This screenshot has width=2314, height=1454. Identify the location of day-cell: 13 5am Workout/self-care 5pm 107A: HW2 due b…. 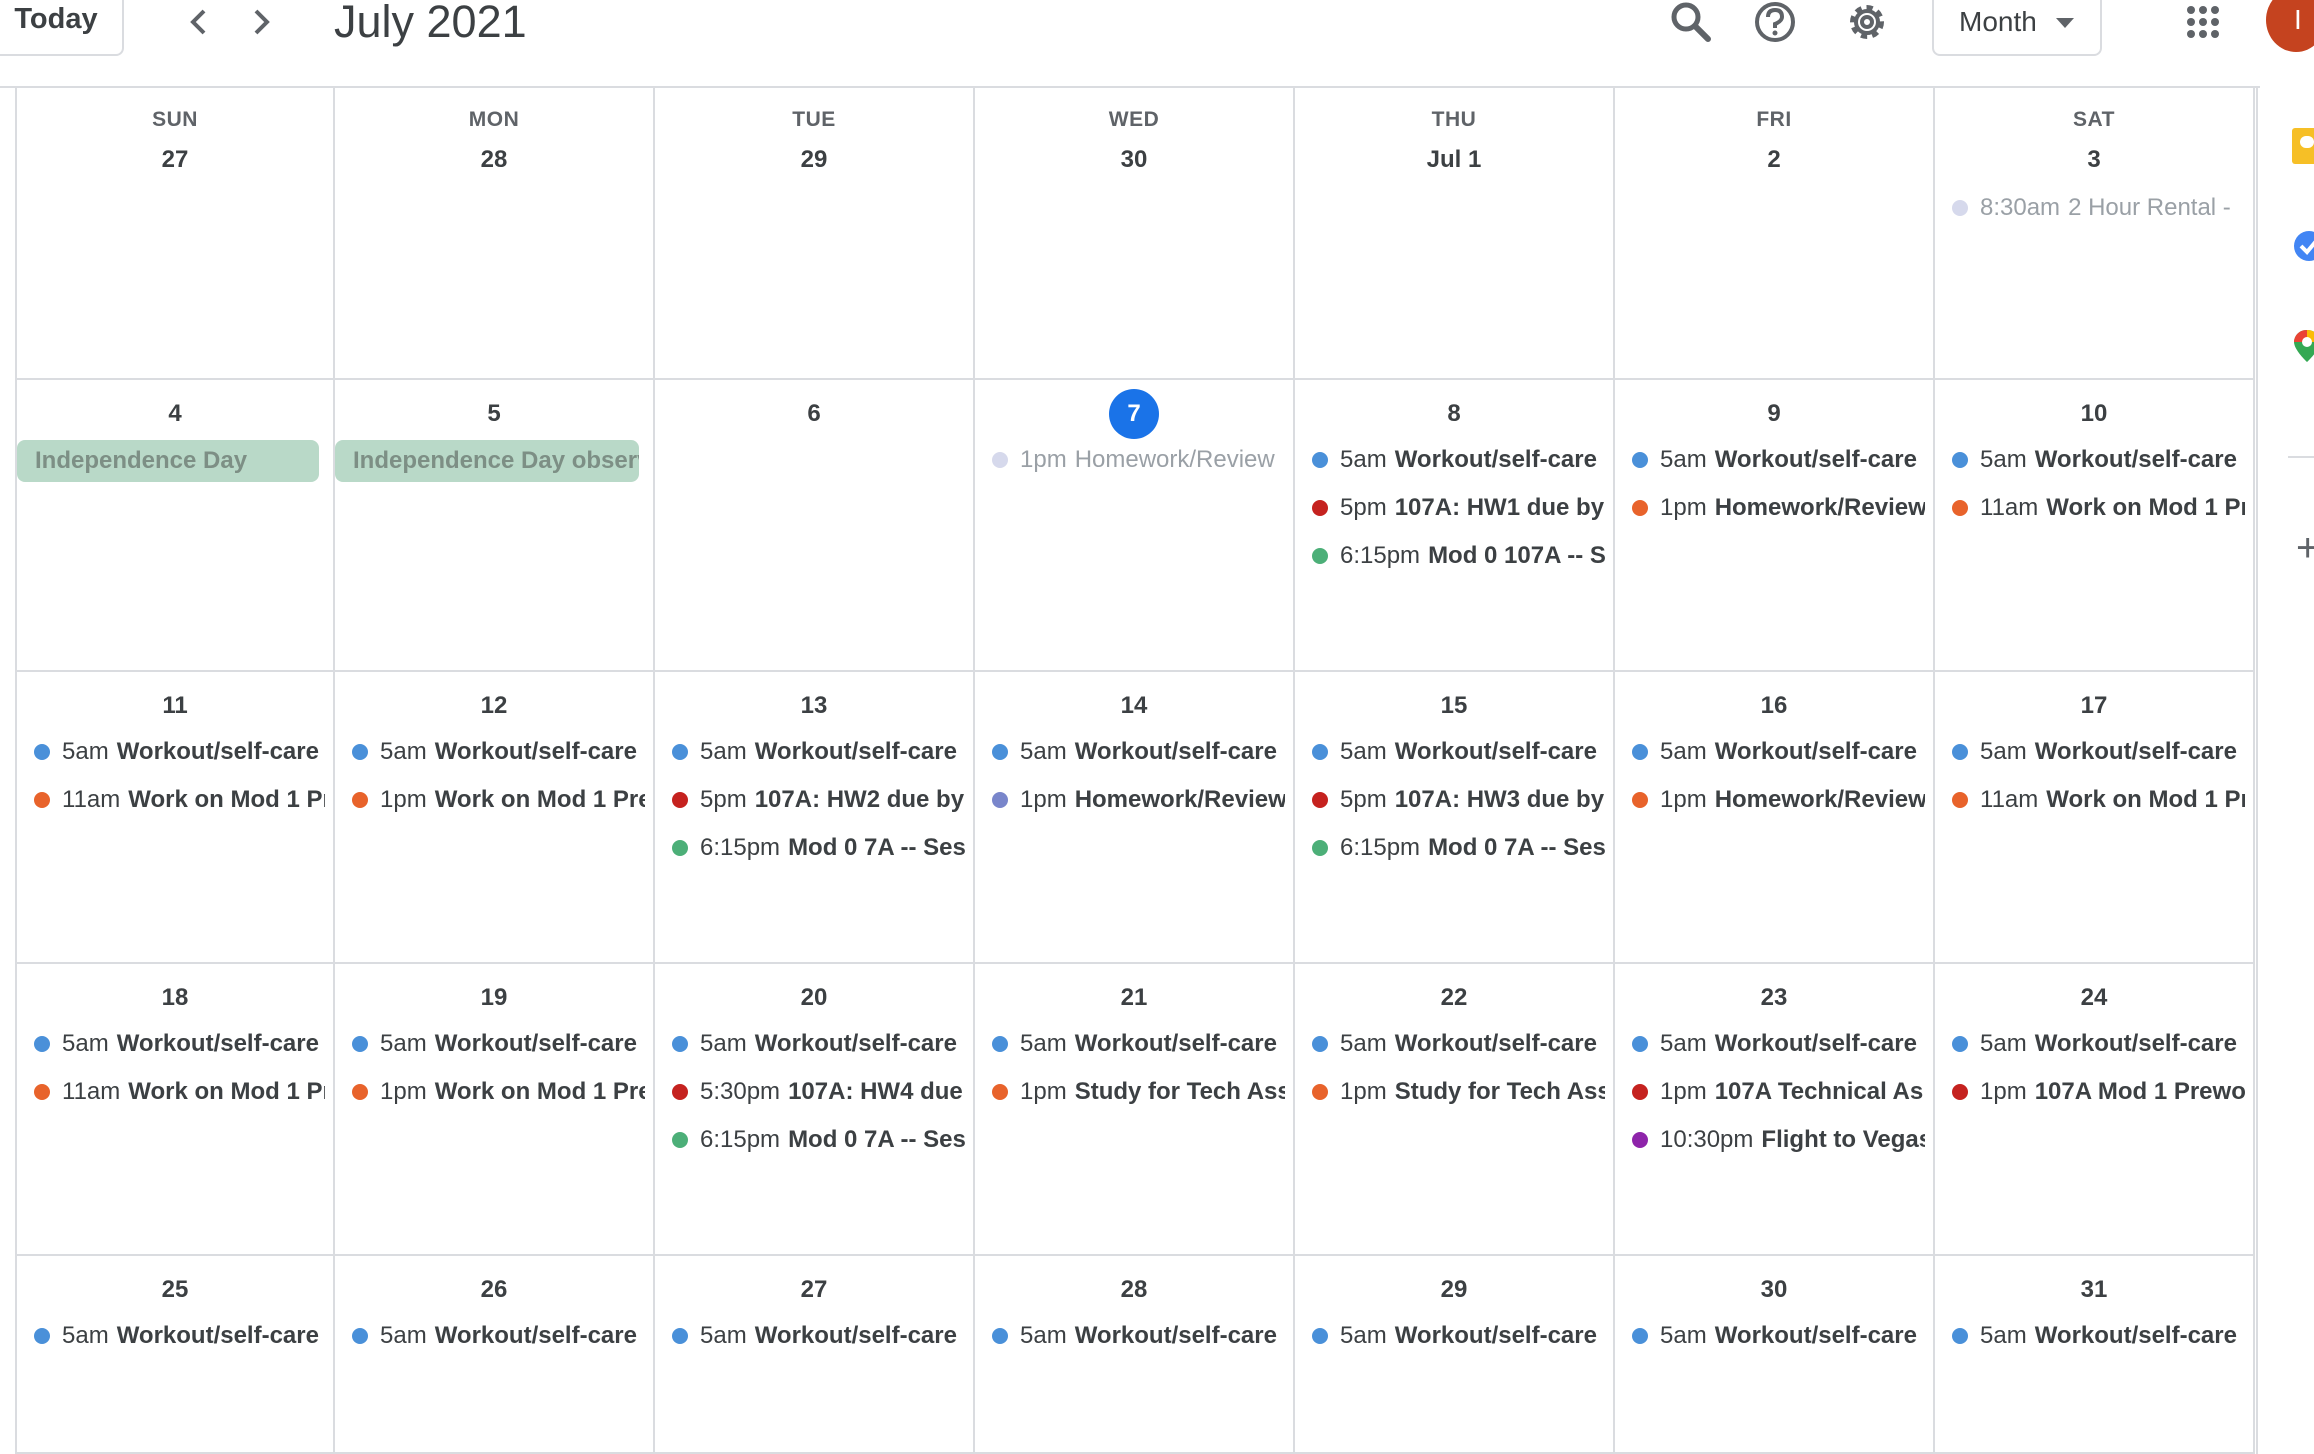
(815, 818).